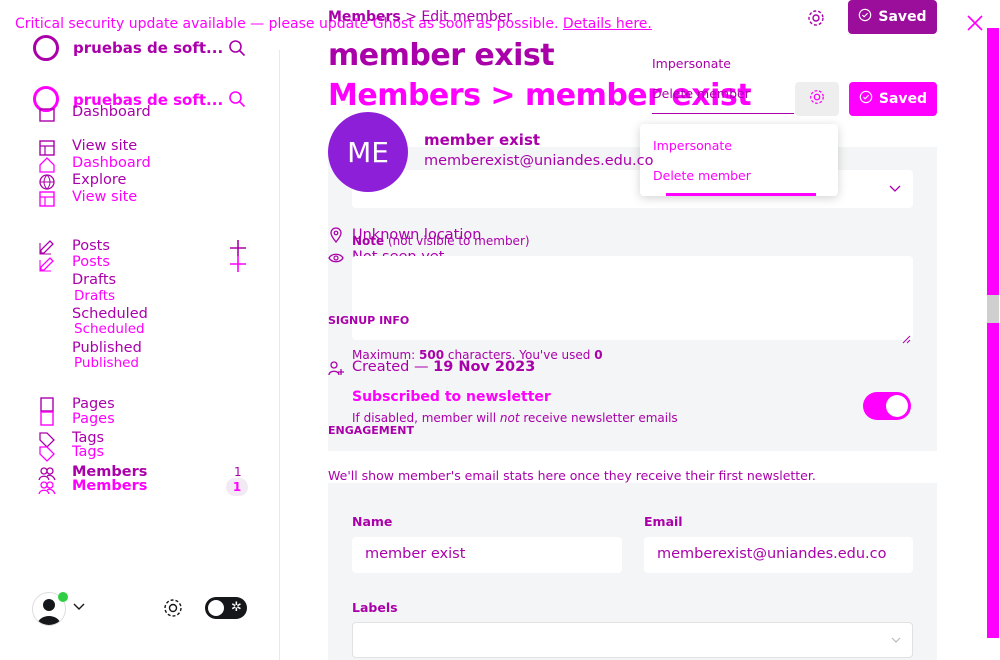 The image size is (1000, 660). I want to click on member-email: memberexist@uniandes.edu.co, so click(539, 161).